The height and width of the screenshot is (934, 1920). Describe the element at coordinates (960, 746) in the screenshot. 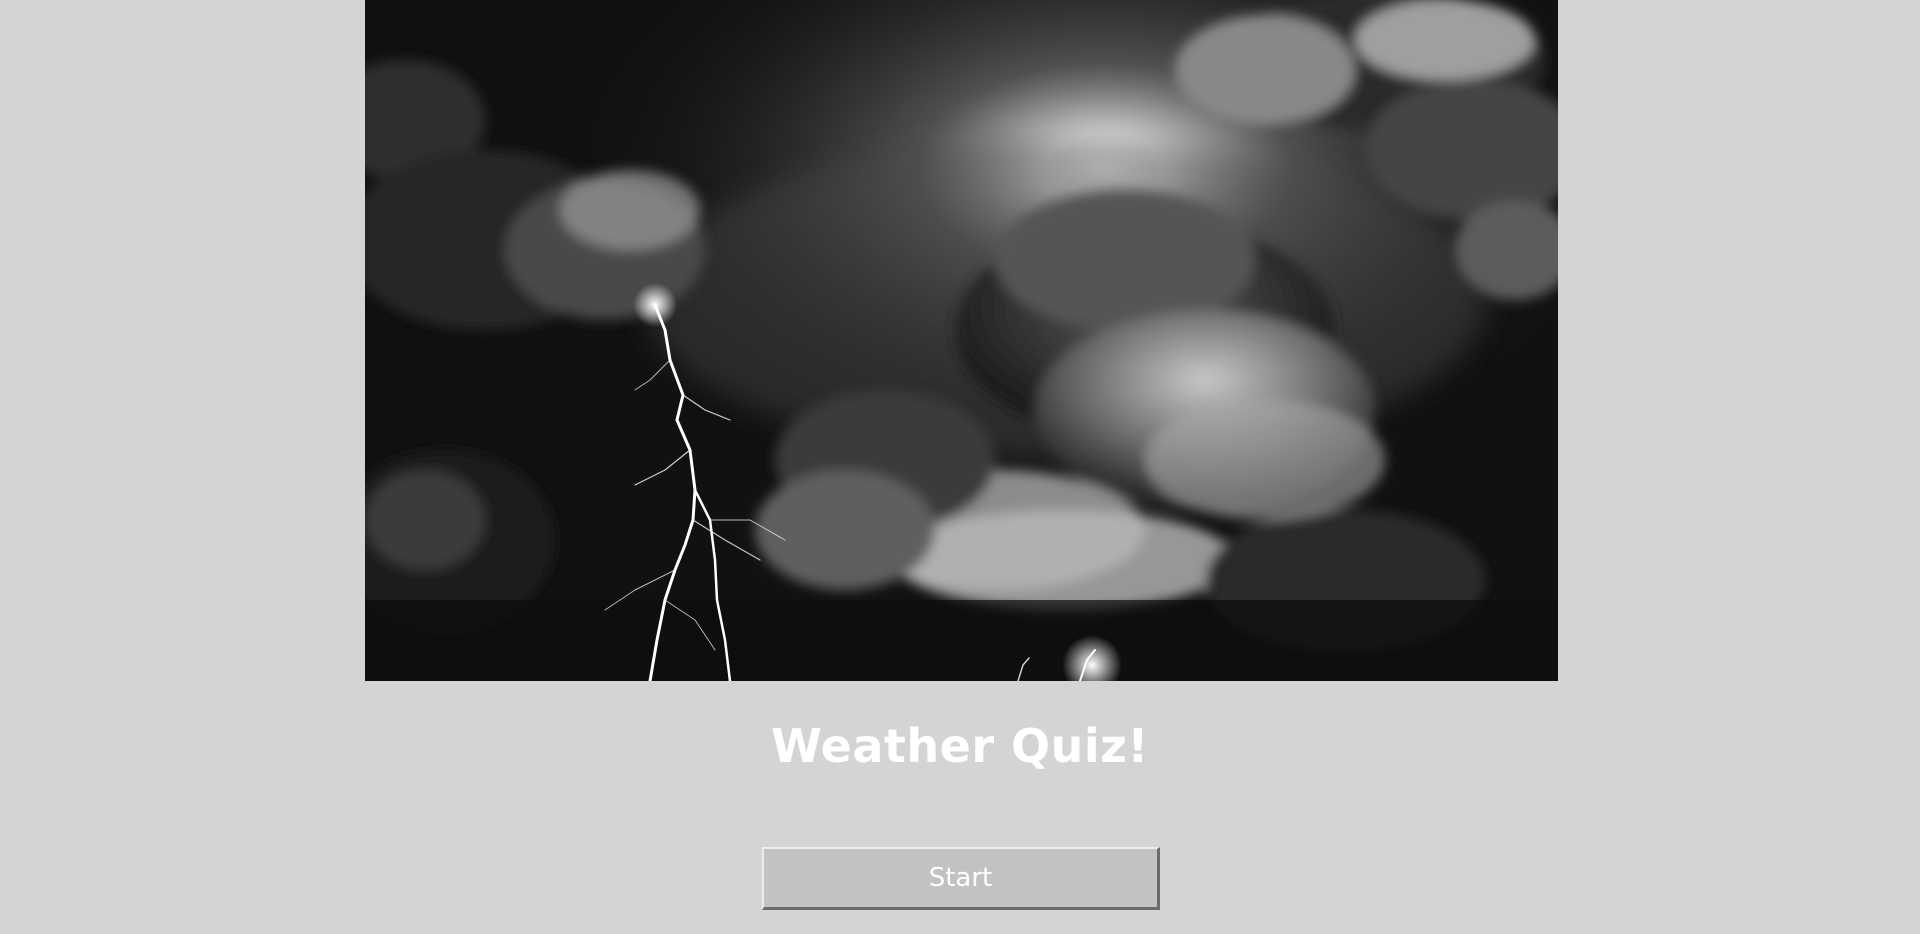

I see `quiz-title: Weather Quiz!` at that location.